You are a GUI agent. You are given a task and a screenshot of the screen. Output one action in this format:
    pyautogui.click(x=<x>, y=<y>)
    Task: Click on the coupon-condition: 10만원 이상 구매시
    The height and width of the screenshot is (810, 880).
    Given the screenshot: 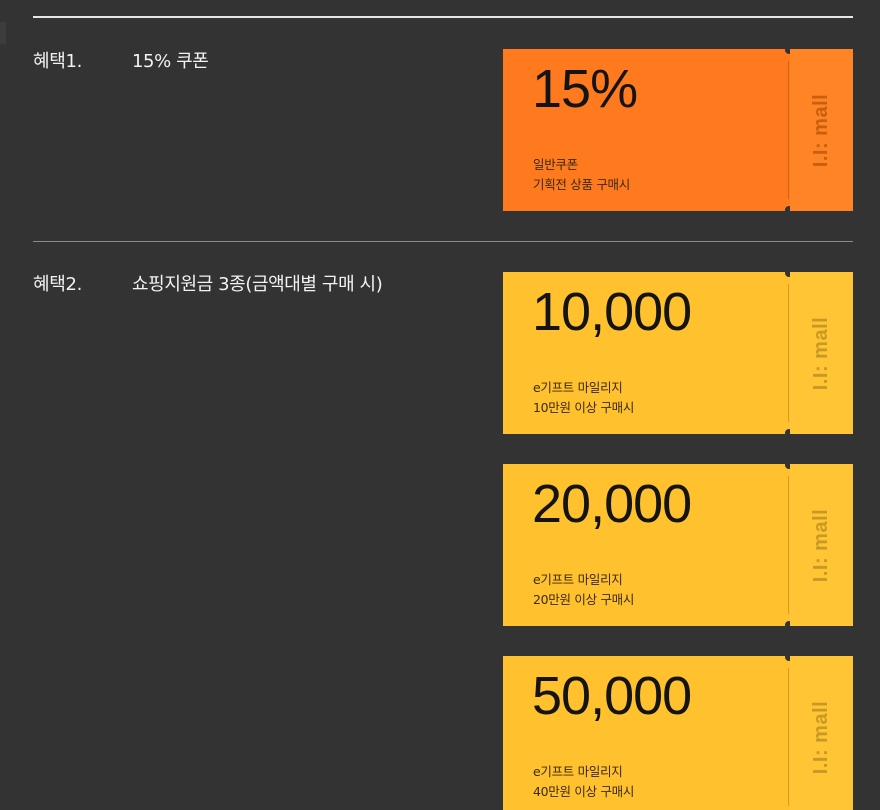 What is the action you would take?
    pyautogui.click(x=584, y=407)
    